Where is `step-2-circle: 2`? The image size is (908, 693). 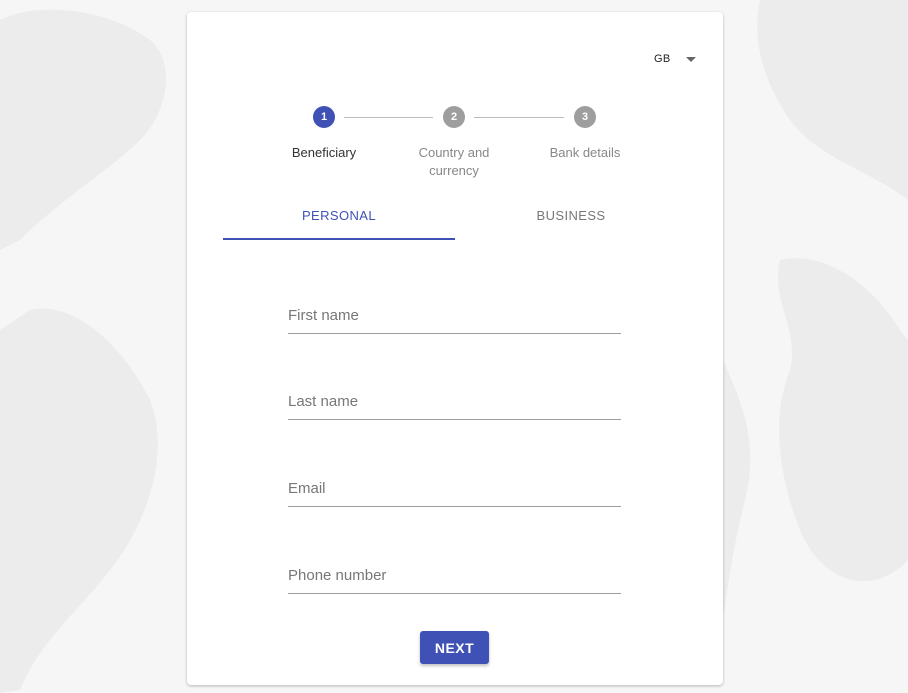
step-2-circle: 2 is located at coordinates (454, 117).